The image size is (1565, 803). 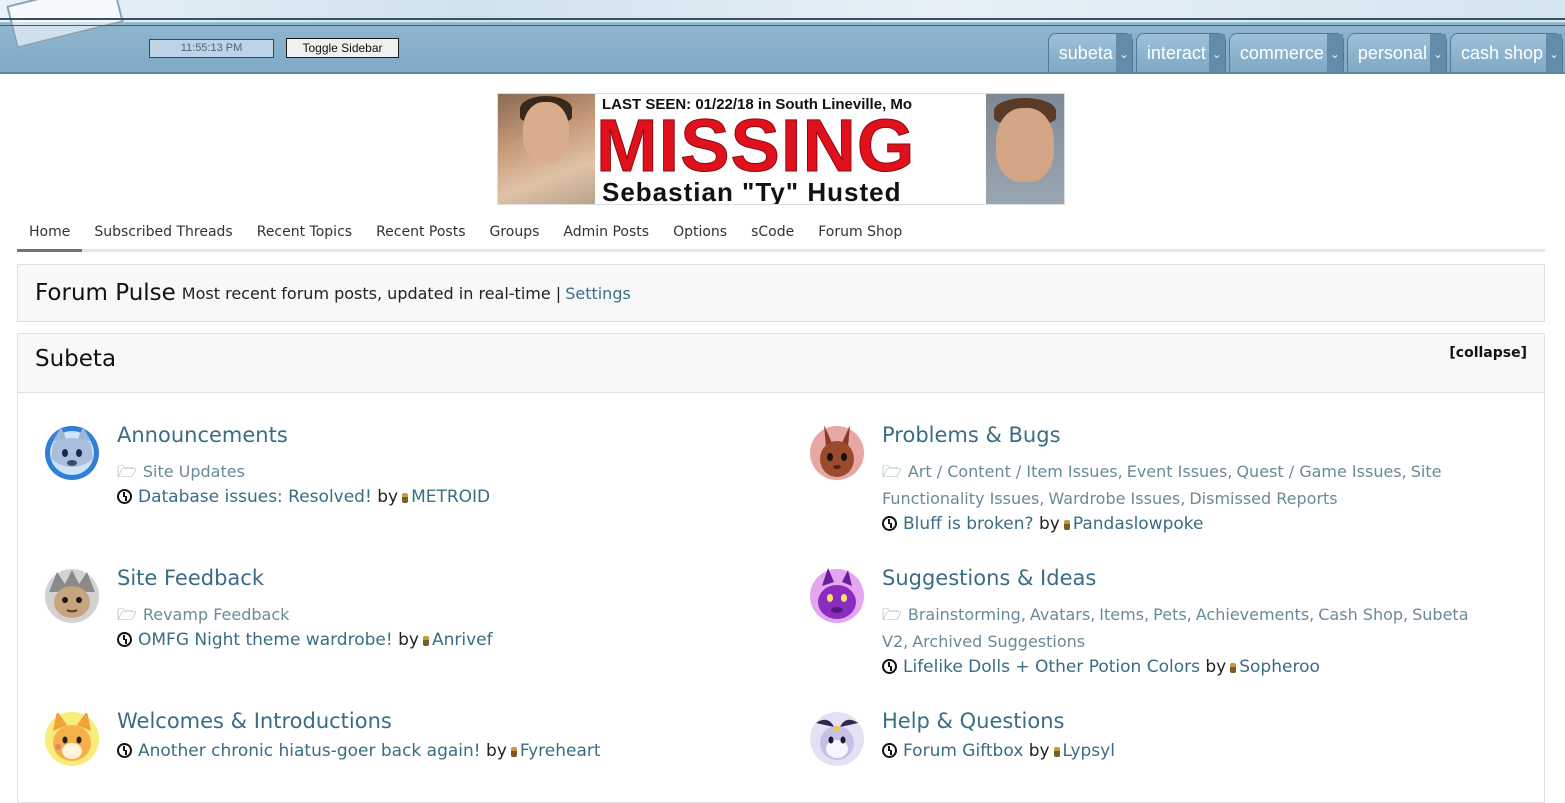 I want to click on forum-title: Problems & Bugs, so click(x=971, y=435).